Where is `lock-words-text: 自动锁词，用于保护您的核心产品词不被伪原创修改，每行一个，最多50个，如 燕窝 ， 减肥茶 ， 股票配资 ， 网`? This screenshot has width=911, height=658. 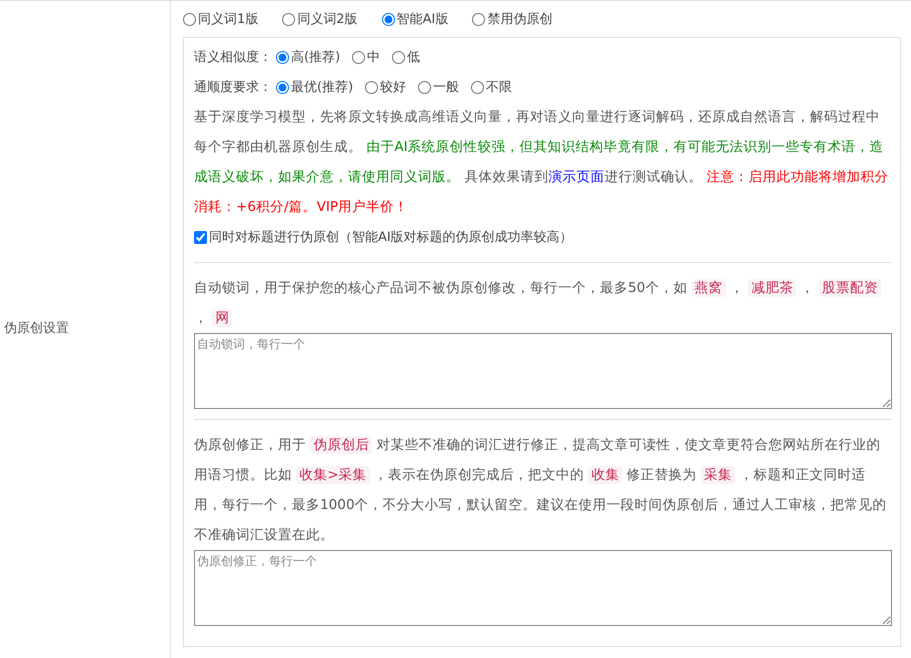
lock-words-text: 自动锁词，用于保护您的核心产品词不被伪原创修改，每行一个，最多50个，如 燕窝 ， 减肥茶 ， 股票配资 ， 网 is located at coordinates (543, 303).